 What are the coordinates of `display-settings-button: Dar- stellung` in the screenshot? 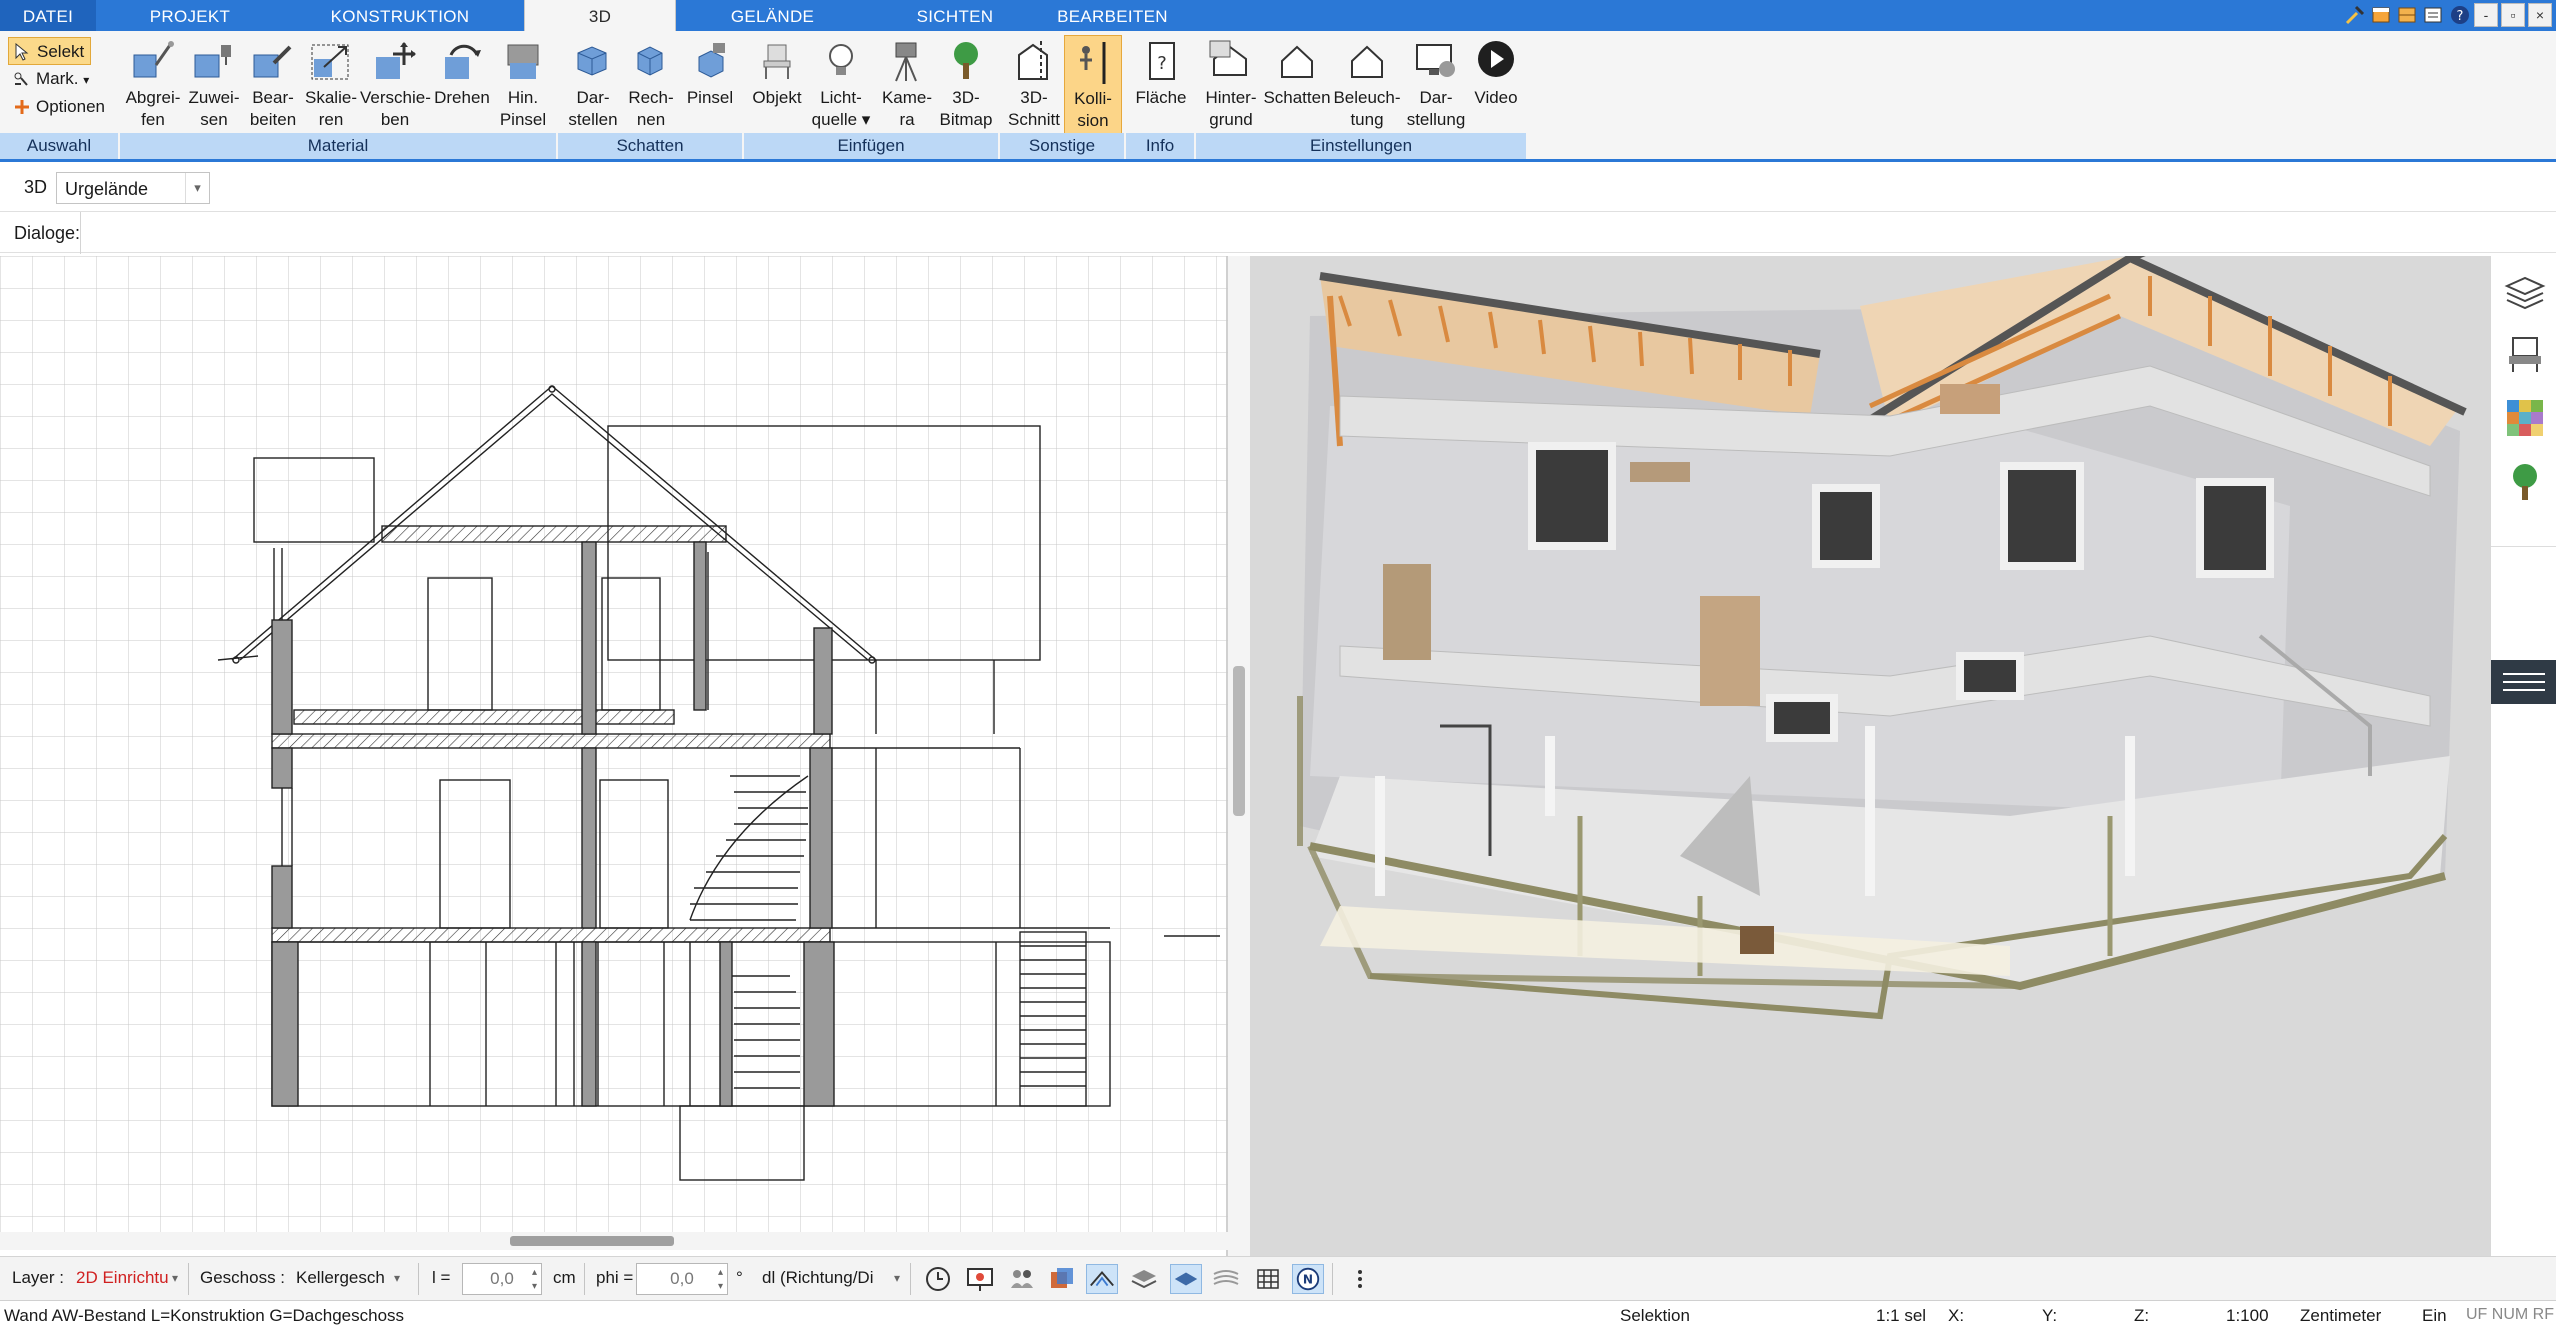 It's located at (1436, 85).